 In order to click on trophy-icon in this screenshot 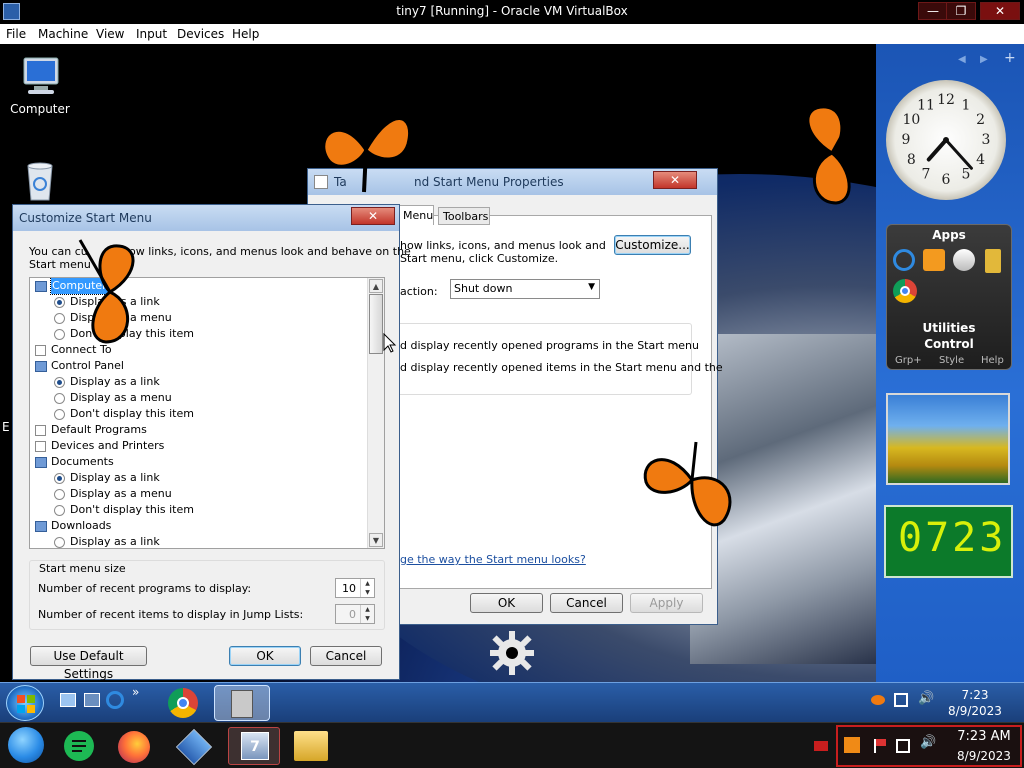, I will do `click(993, 261)`.